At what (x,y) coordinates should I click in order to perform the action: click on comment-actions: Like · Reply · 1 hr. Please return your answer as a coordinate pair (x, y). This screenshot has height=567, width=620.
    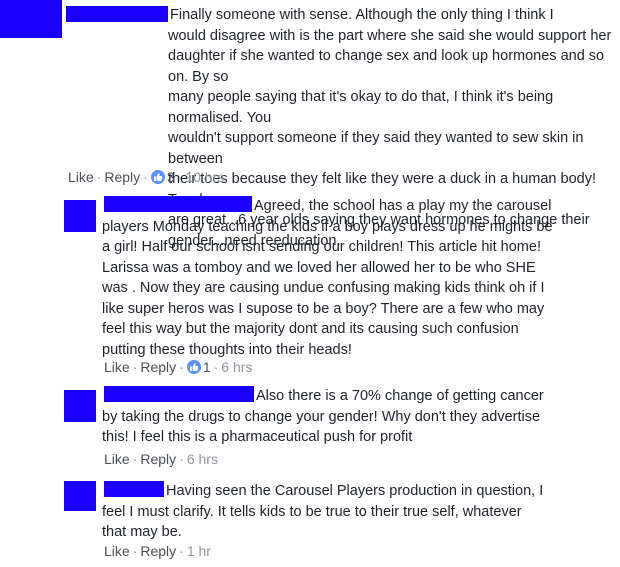
    Looking at the image, I should click on (157, 551).